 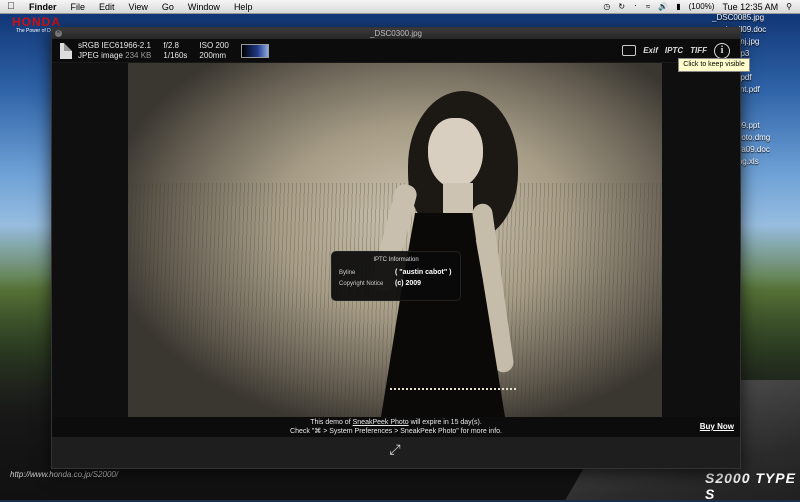 What do you see at coordinates (678, 6) in the screenshot?
I see `battery-icon: ▮` at bounding box center [678, 6].